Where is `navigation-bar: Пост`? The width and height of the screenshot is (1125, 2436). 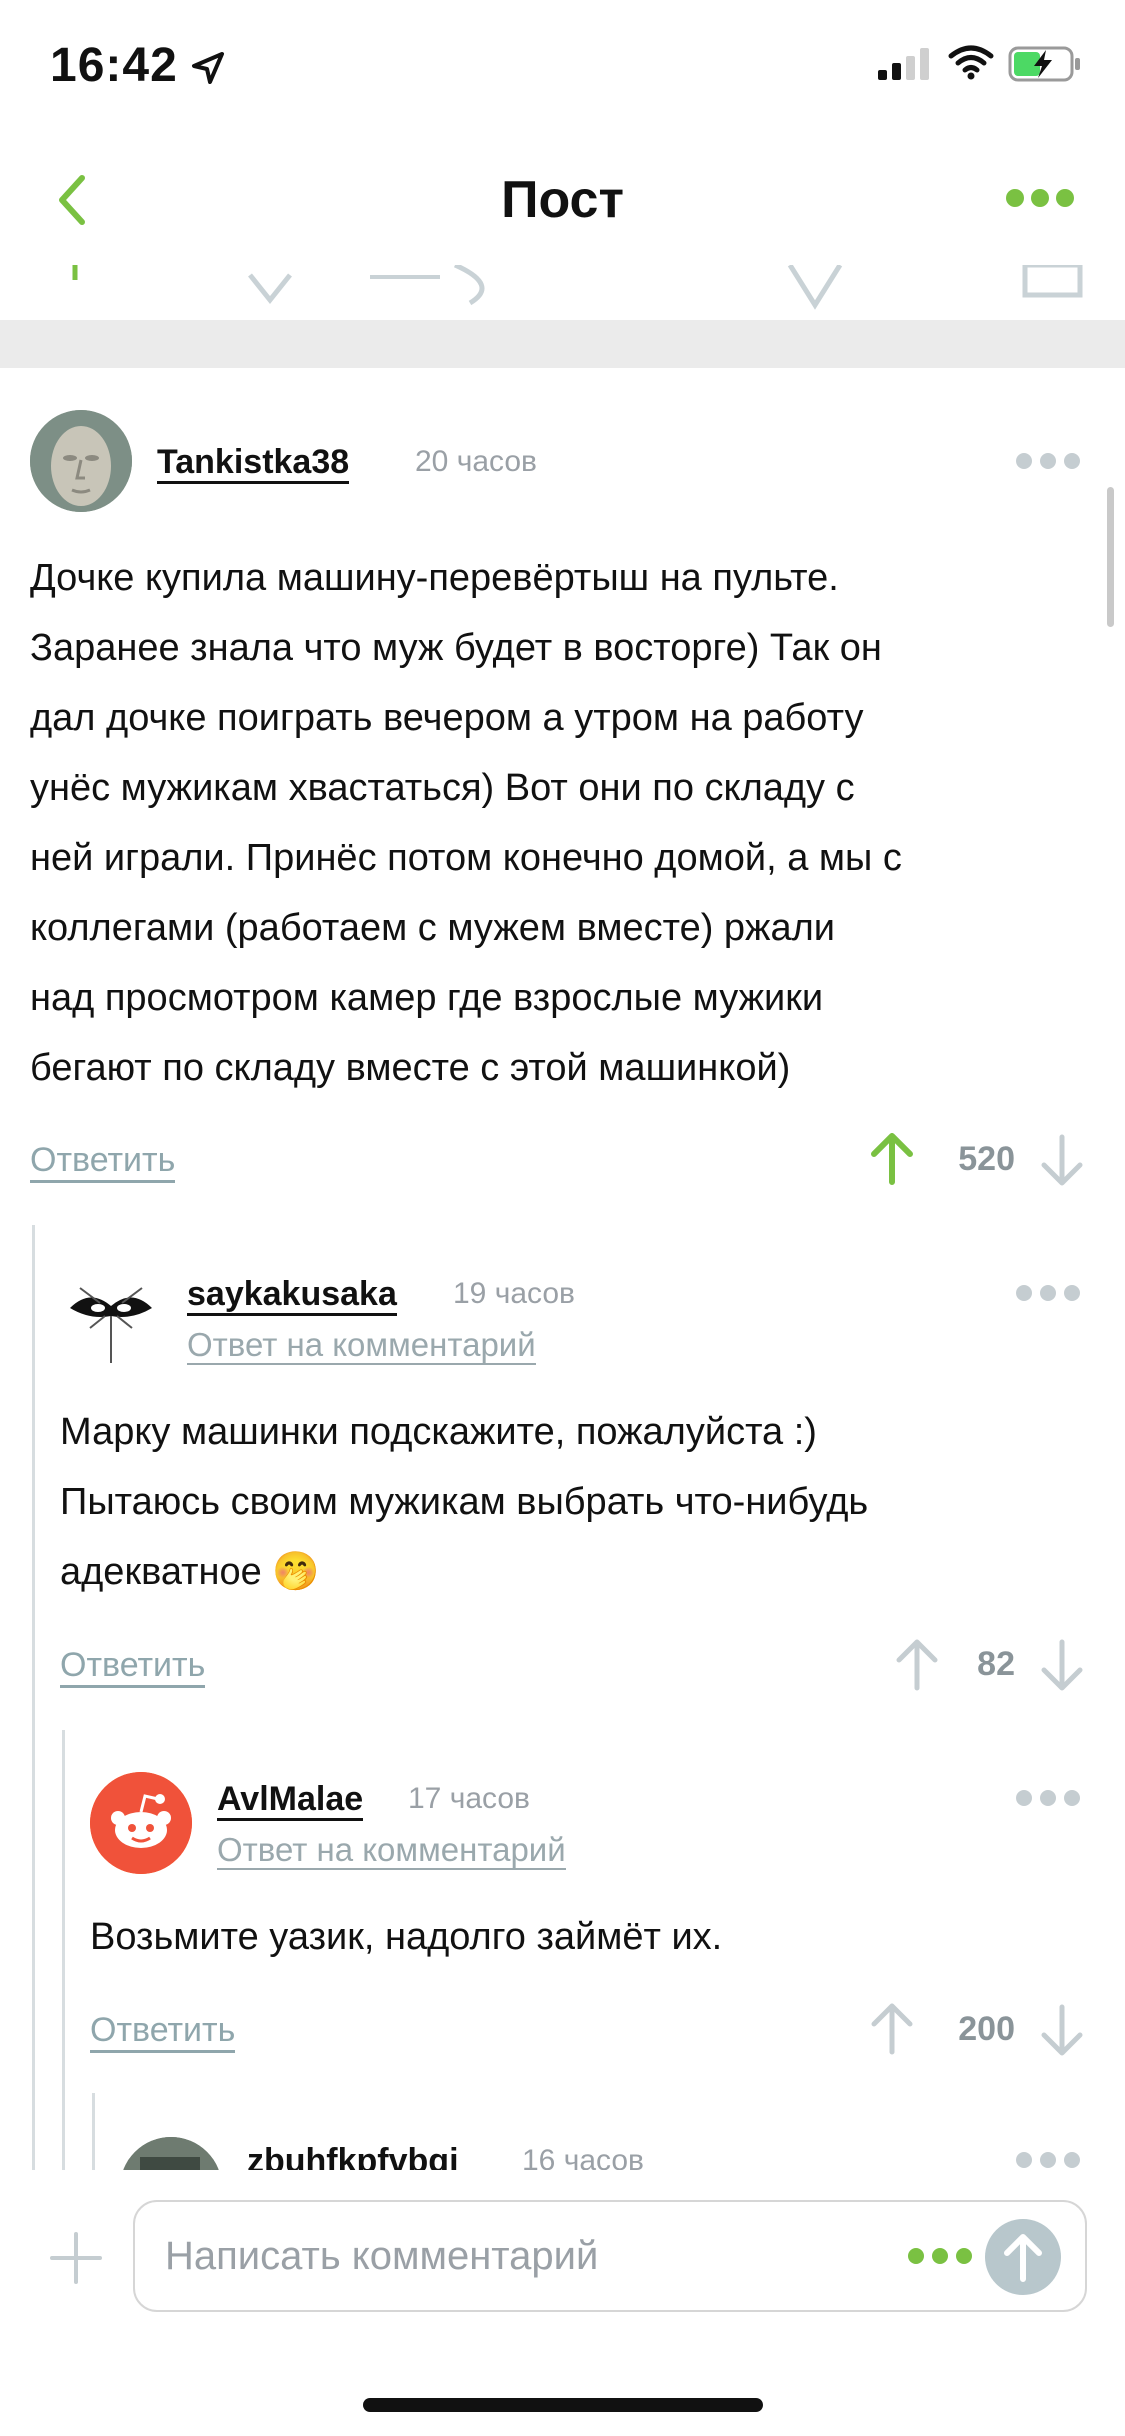 navigation-bar: Пост is located at coordinates (562, 202).